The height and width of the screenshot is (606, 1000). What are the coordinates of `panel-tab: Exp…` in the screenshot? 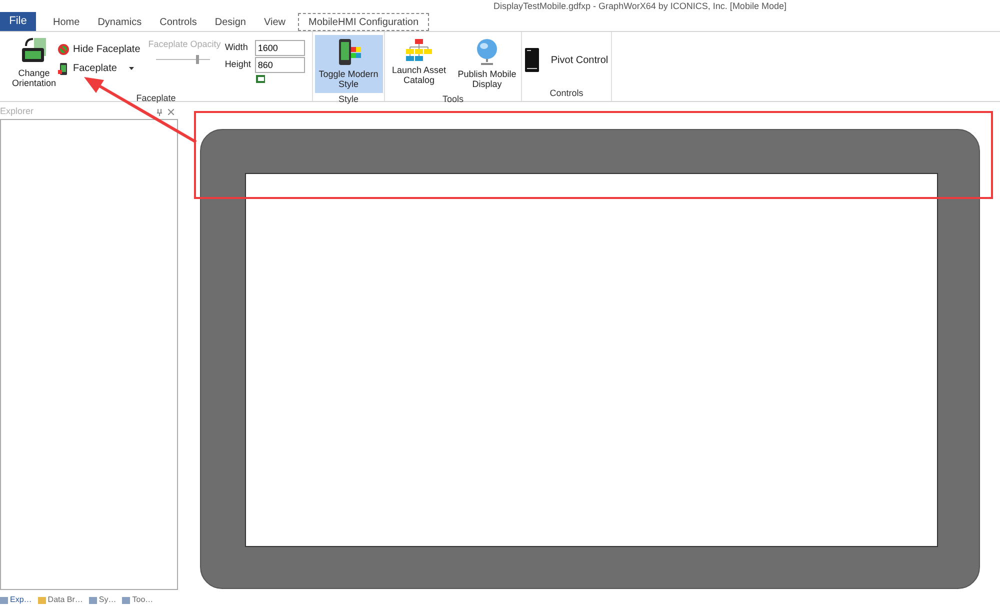 It's located at (16, 600).